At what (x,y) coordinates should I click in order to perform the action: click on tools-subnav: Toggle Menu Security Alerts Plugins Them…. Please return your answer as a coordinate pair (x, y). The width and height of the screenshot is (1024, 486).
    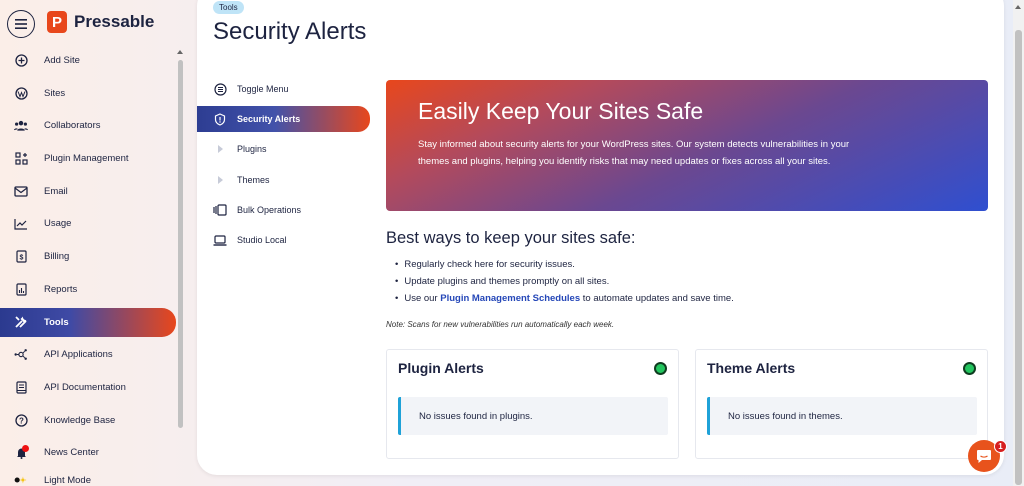
    Looking at the image, I should click on (285, 164).